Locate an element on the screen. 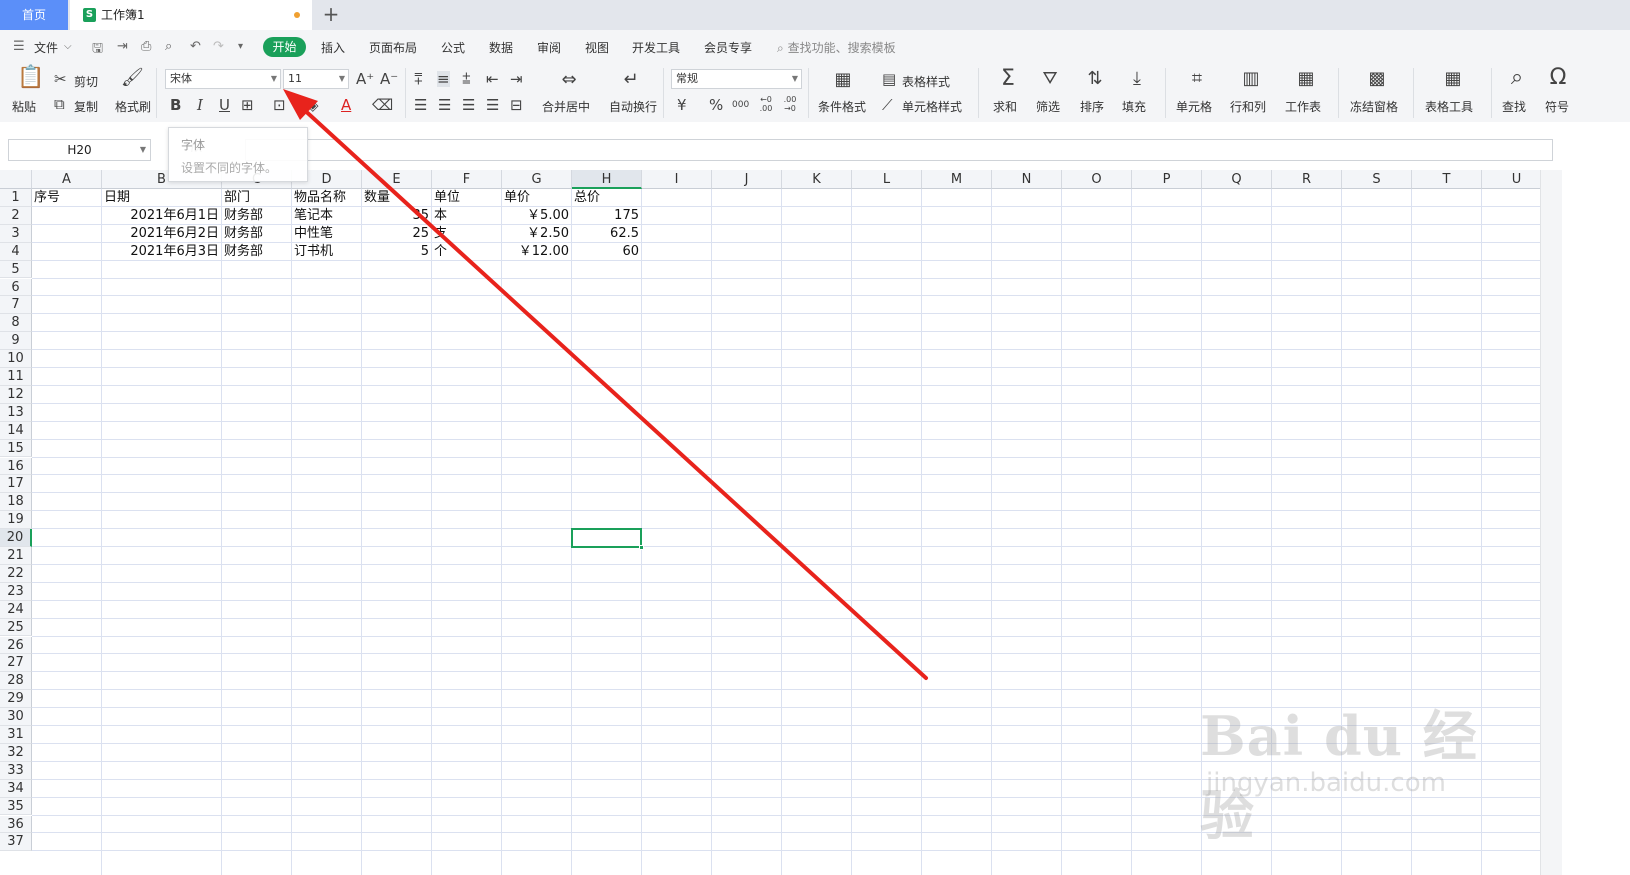  column-header-Q: Q is located at coordinates (1237, 179).